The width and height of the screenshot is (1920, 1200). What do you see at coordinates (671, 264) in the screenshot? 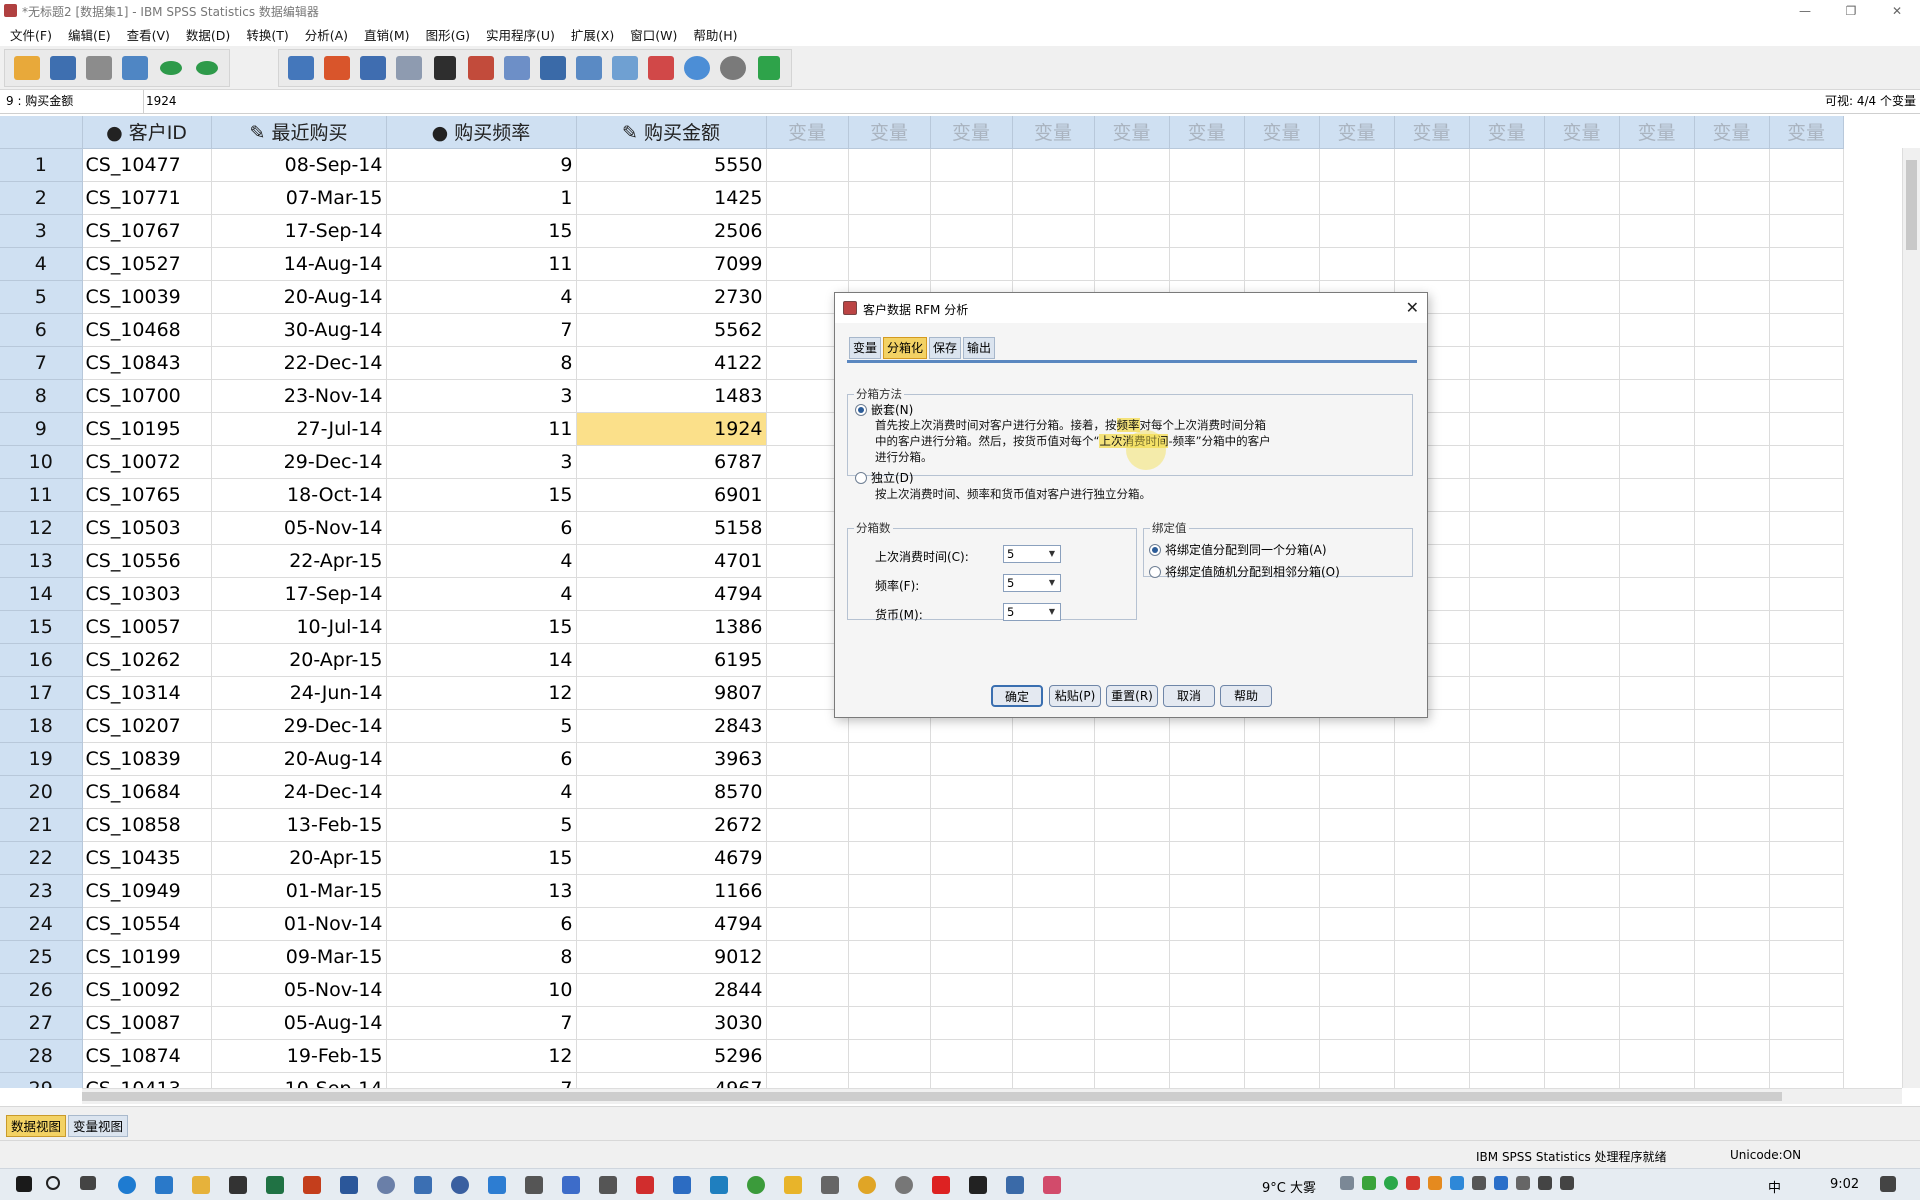
I see `cell-amount: 7099` at bounding box center [671, 264].